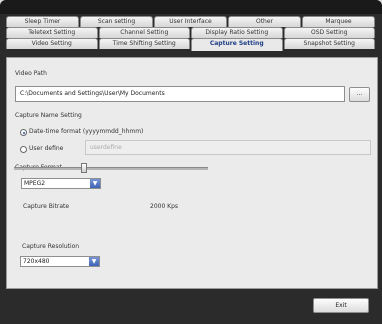  Describe the element at coordinates (341, 305) in the screenshot. I see `exit-button: Exit` at that location.